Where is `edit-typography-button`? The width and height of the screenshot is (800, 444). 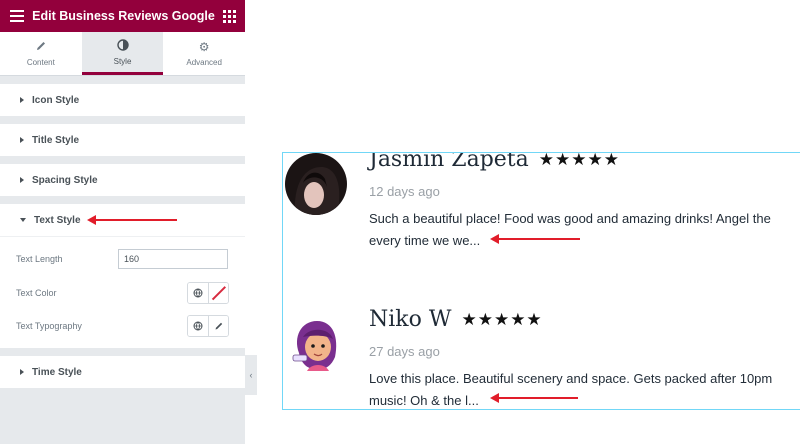
edit-typography-button is located at coordinates (218, 326).